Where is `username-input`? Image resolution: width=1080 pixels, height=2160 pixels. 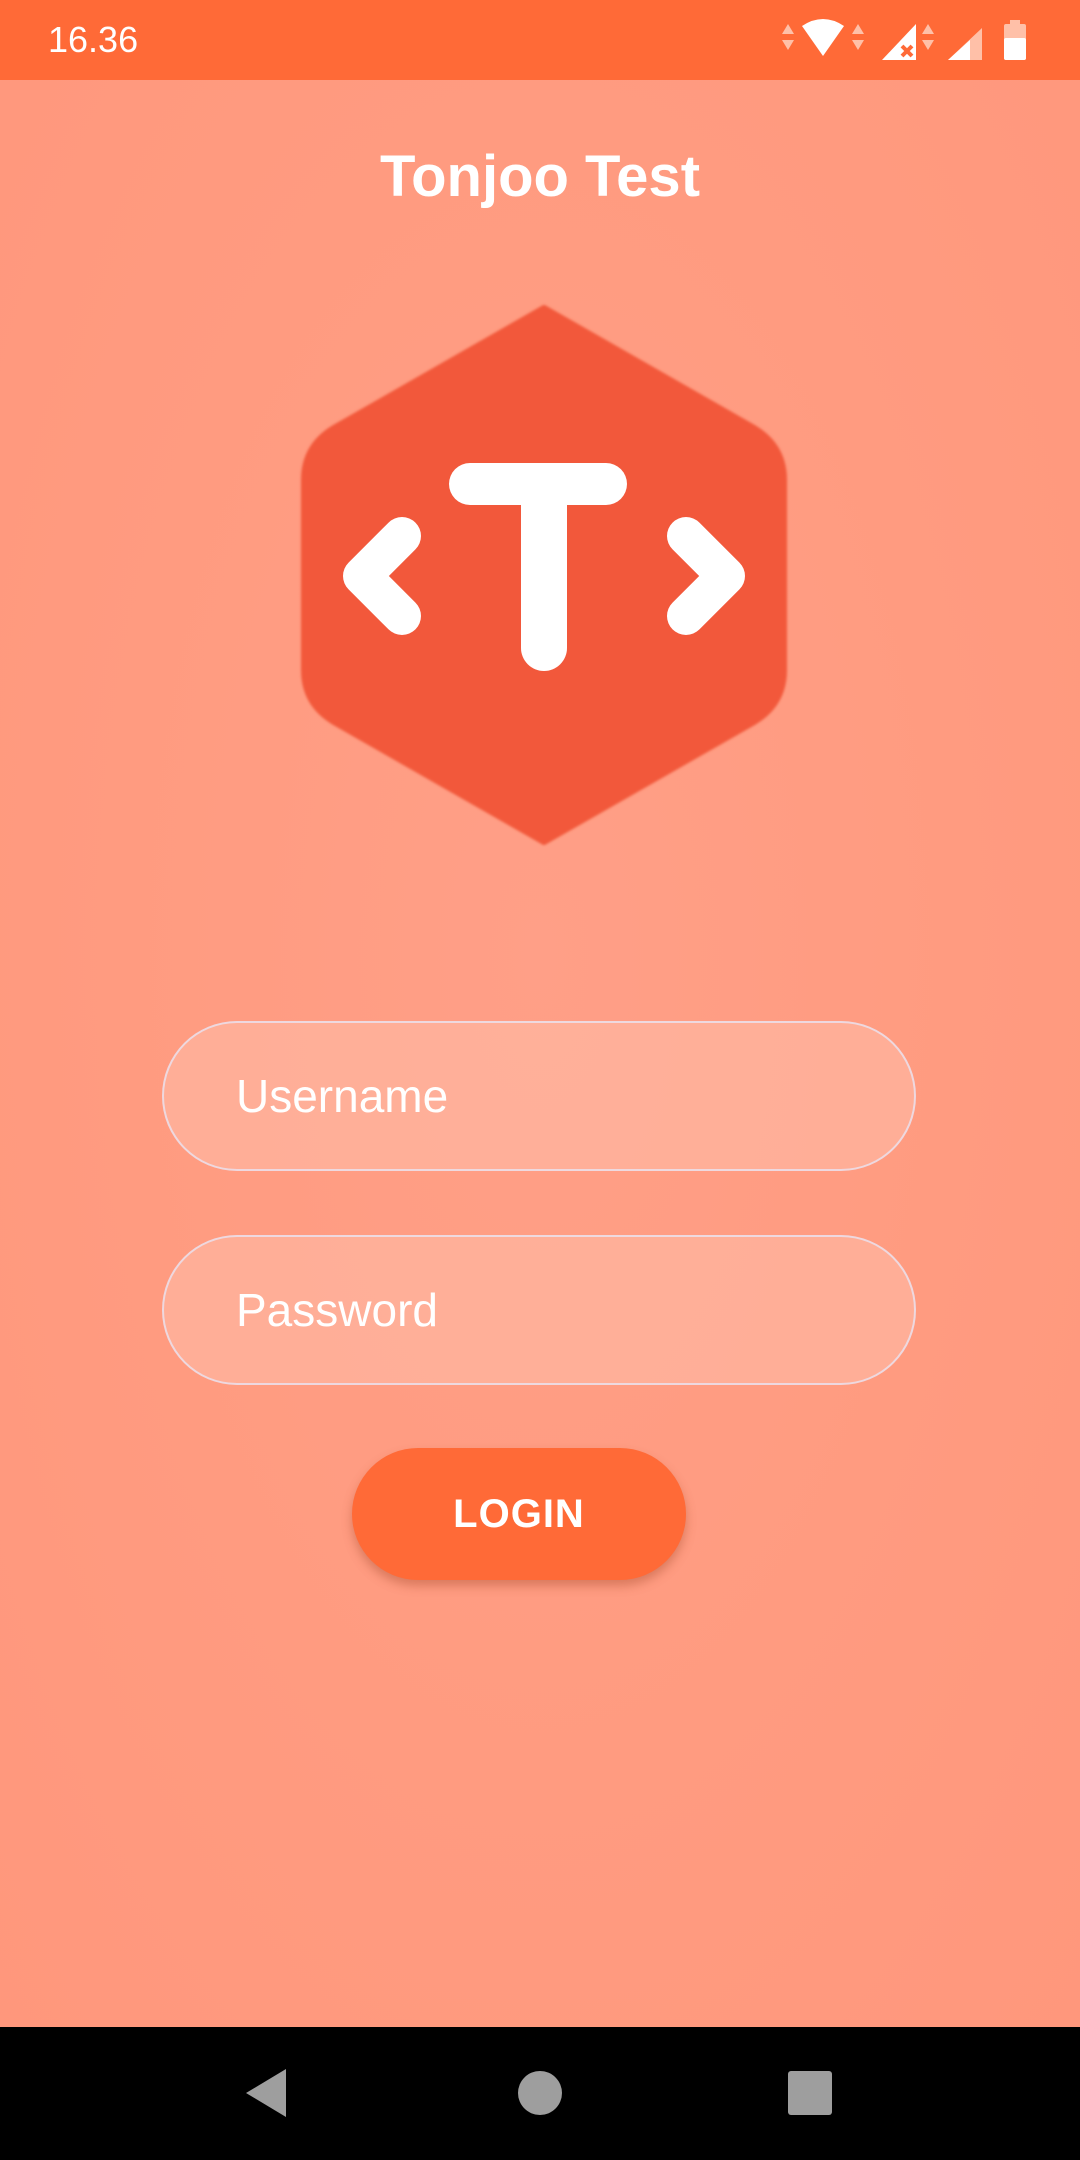 username-input is located at coordinates (539, 1096).